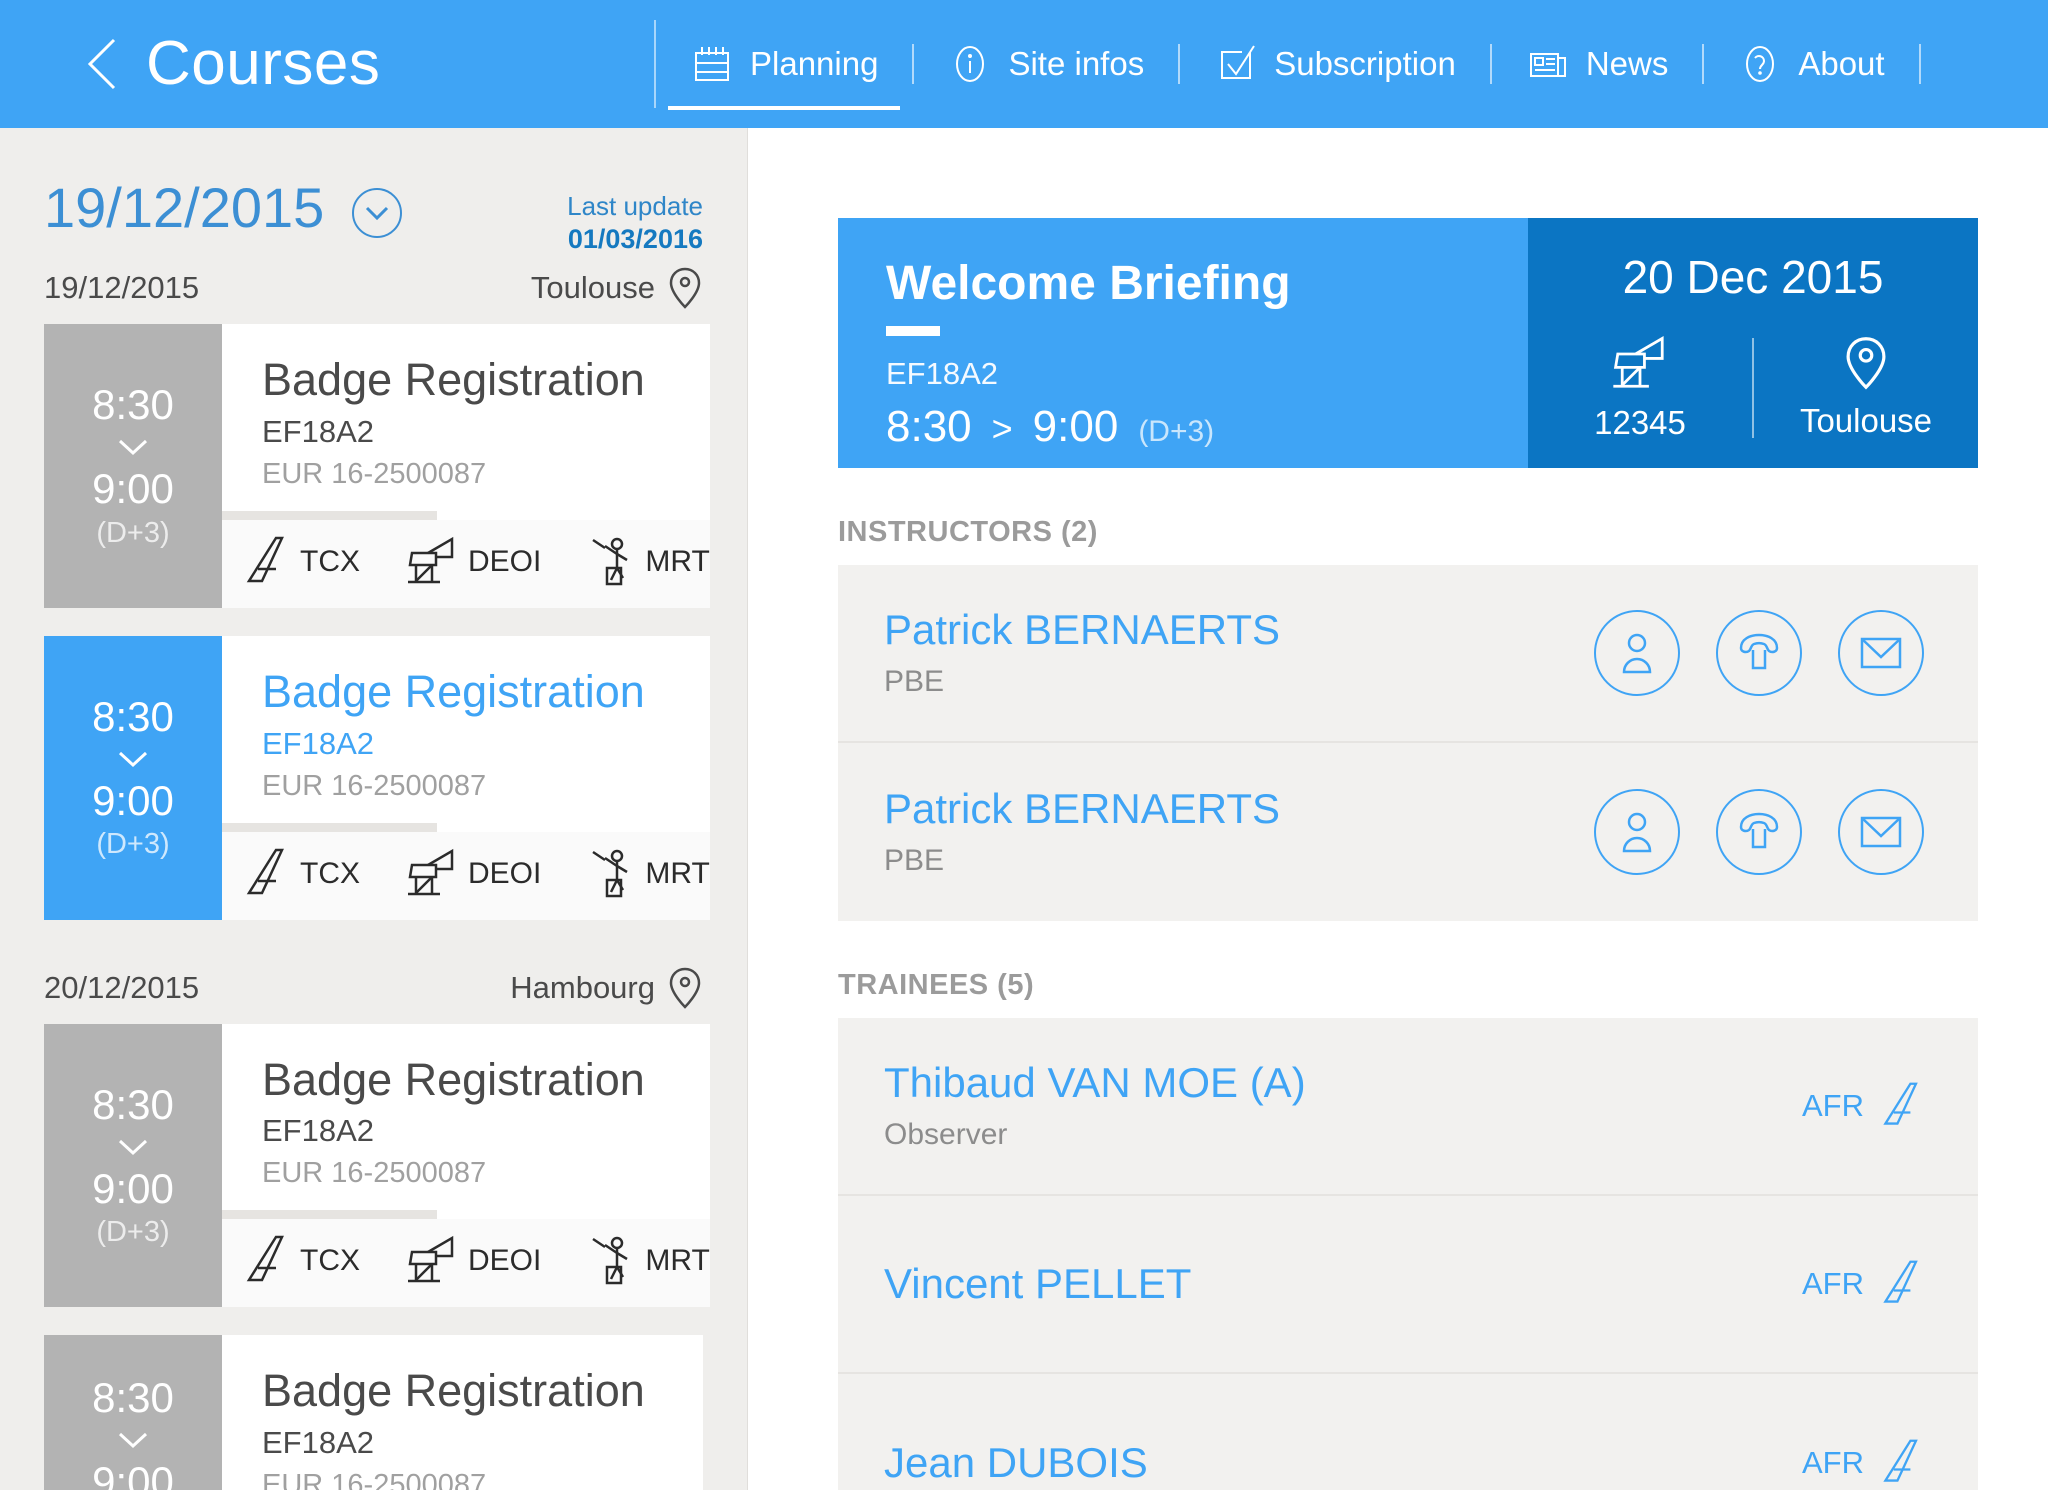  I want to click on trainee-row: Thibaud VAN MOE (A) Observer AFR, so click(1408, 1107).